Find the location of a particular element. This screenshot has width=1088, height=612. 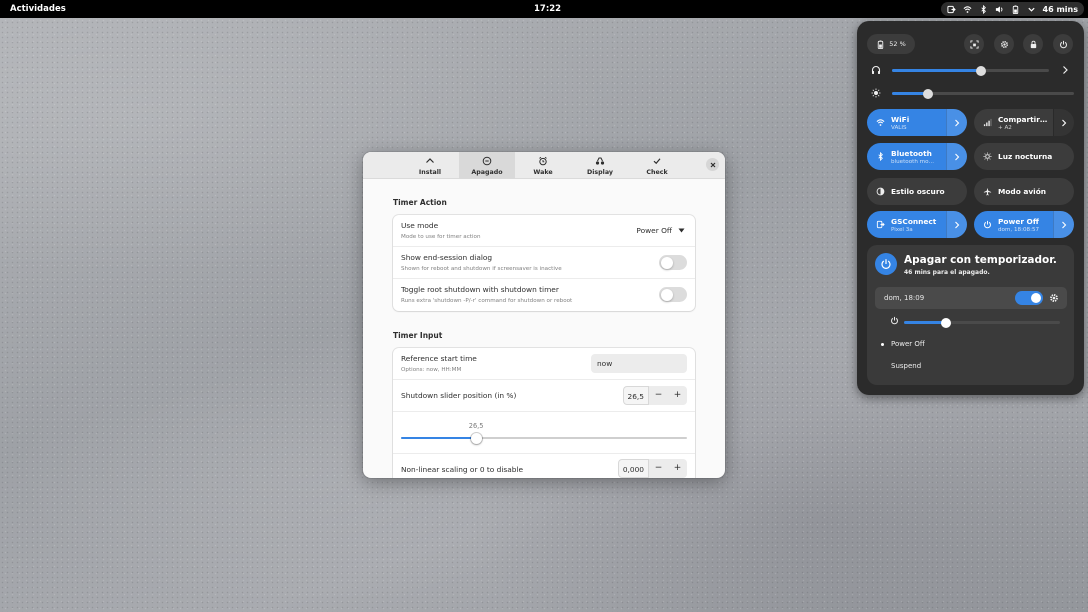

check-icon is located at coordinates (657, 161).